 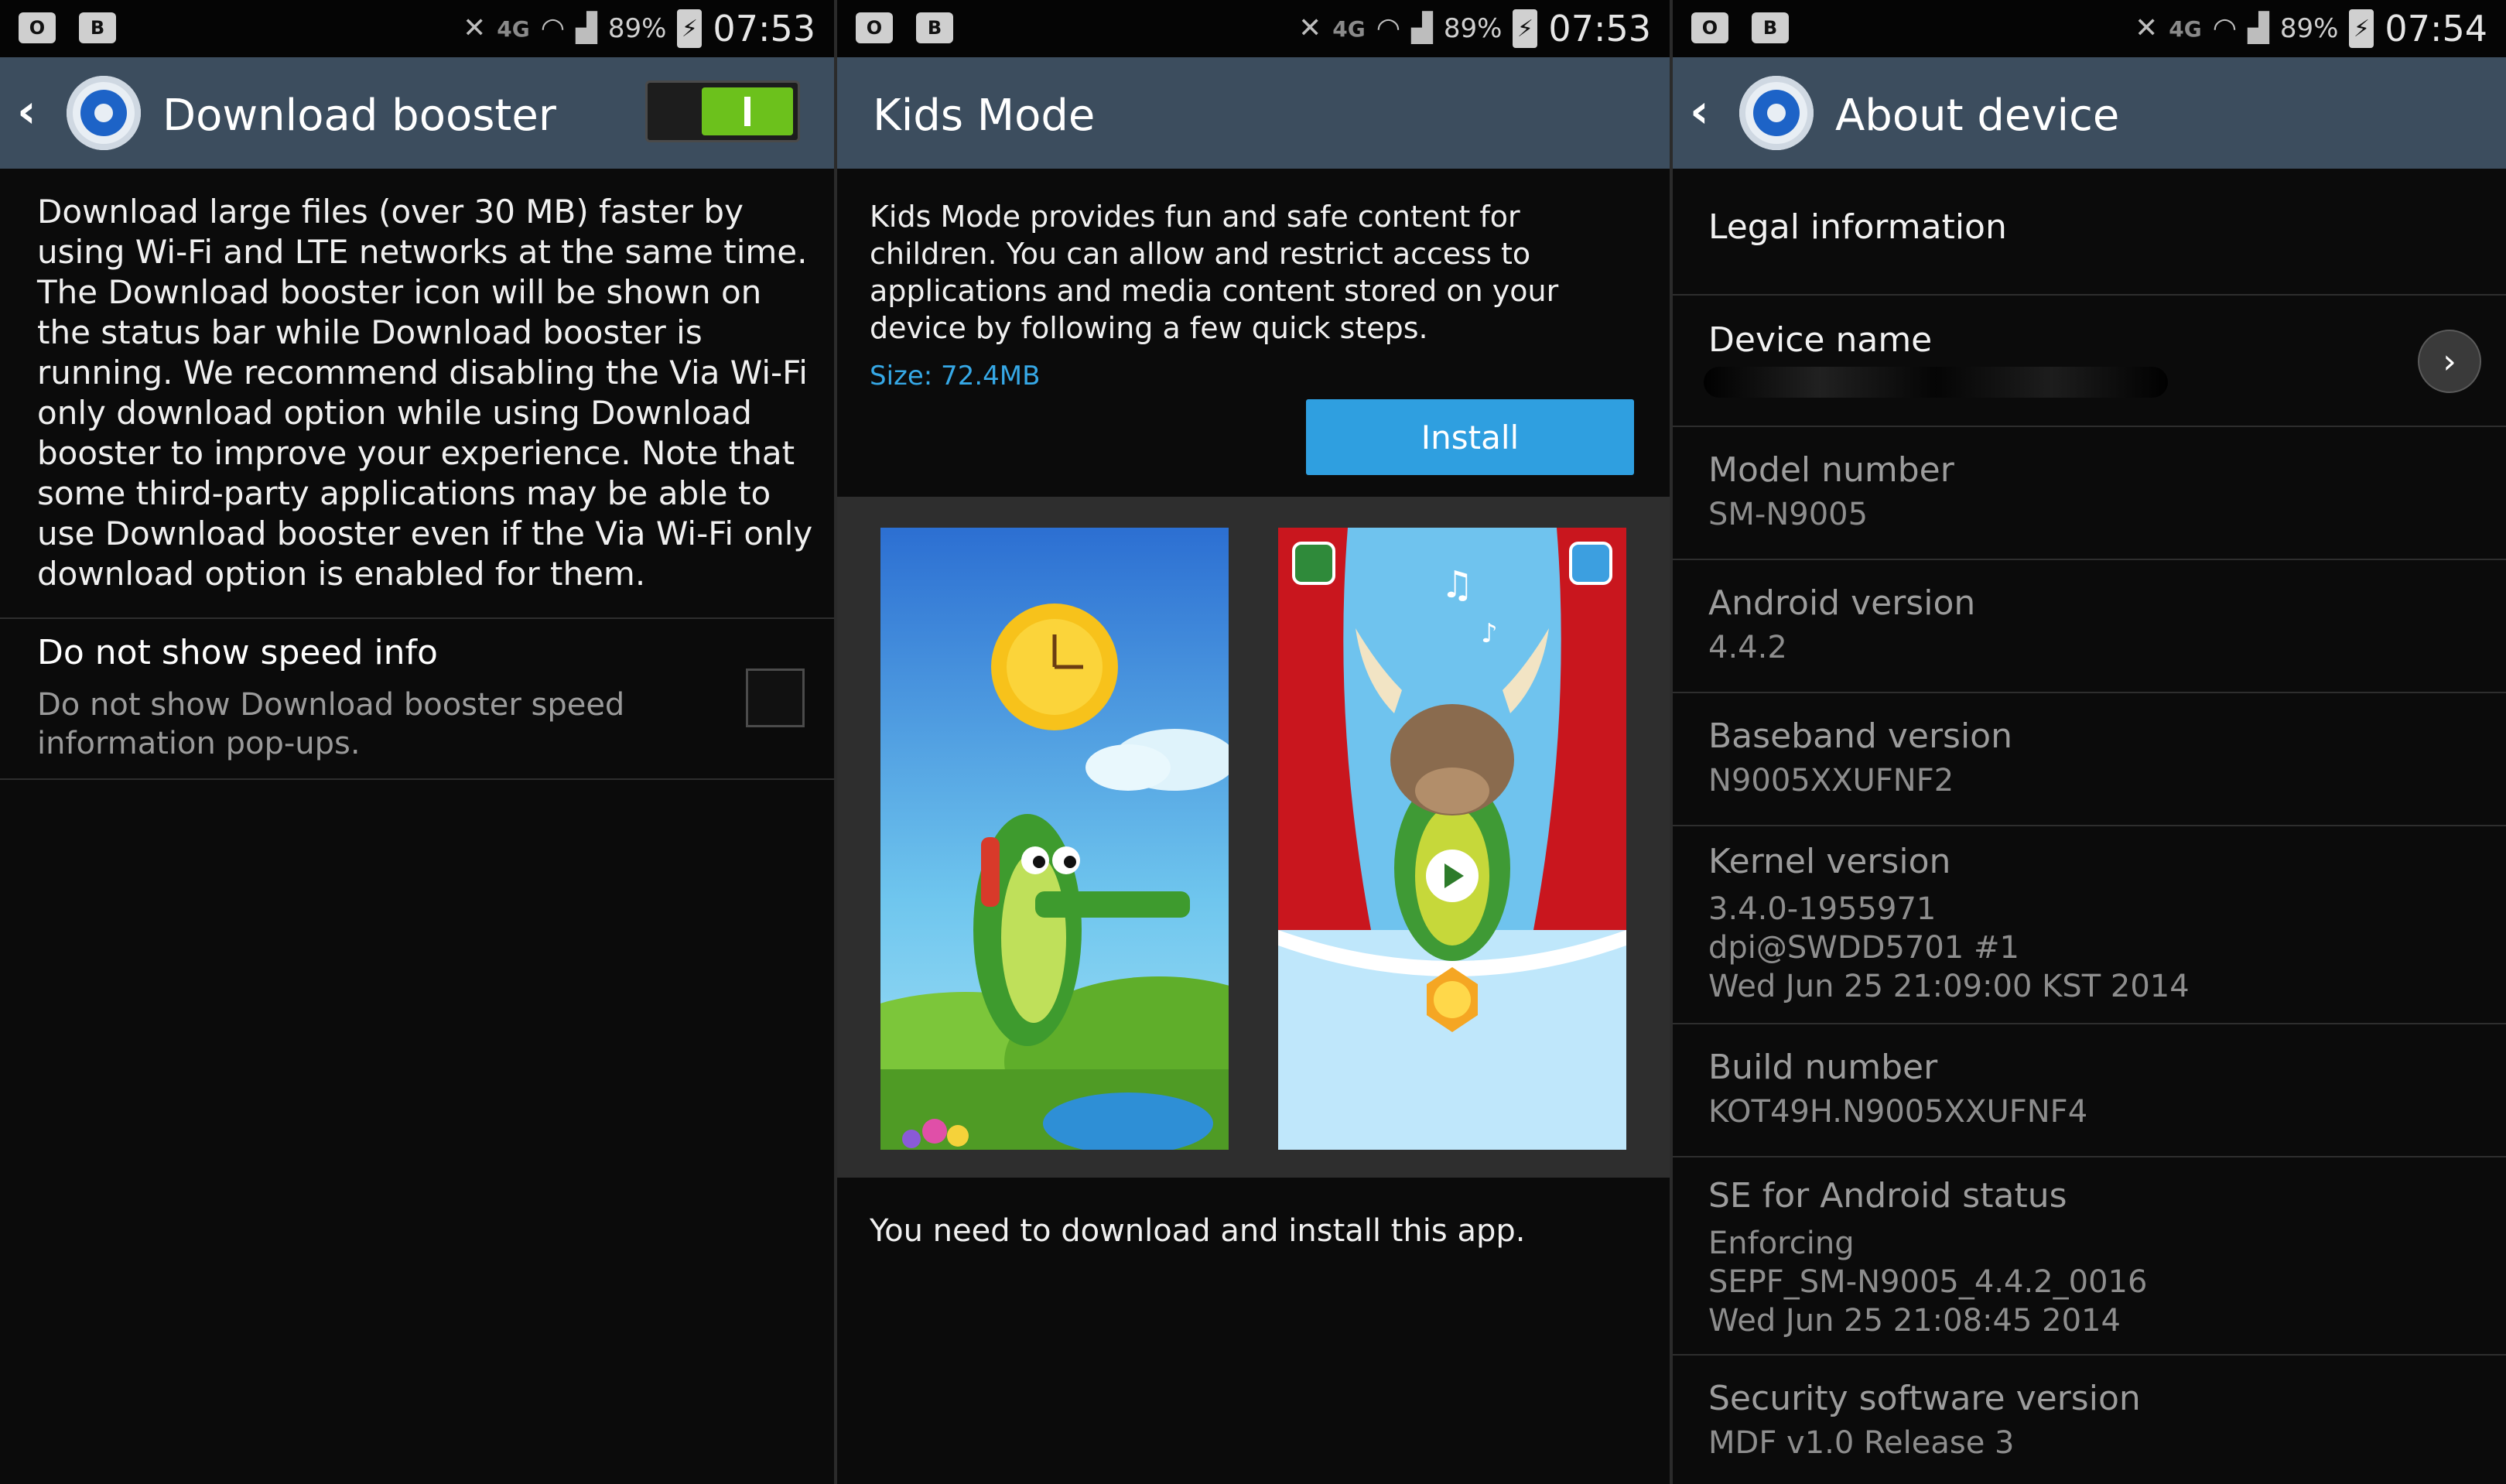 What do you see at coordinates (1831, 781) in the screenshot?
I see `item-value: N9005XXUFNF2` at bounding box center [1831, 781].